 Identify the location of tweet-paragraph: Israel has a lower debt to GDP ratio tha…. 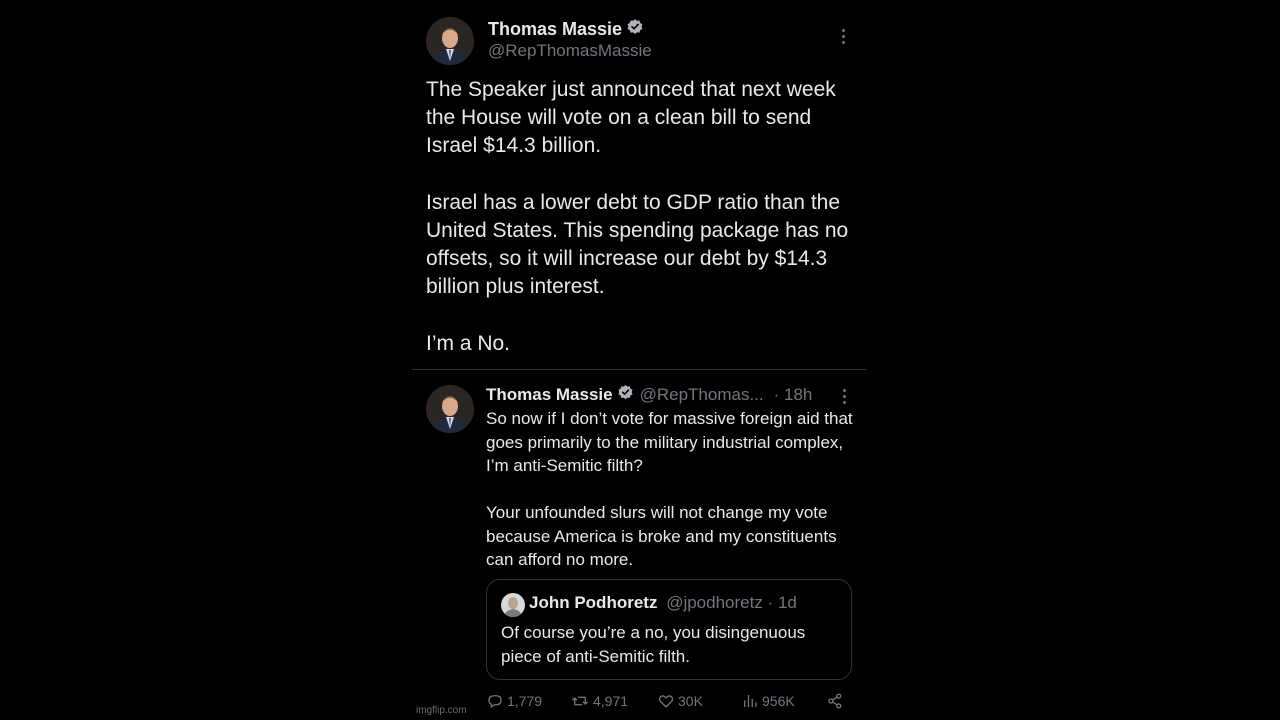
(637, 244).